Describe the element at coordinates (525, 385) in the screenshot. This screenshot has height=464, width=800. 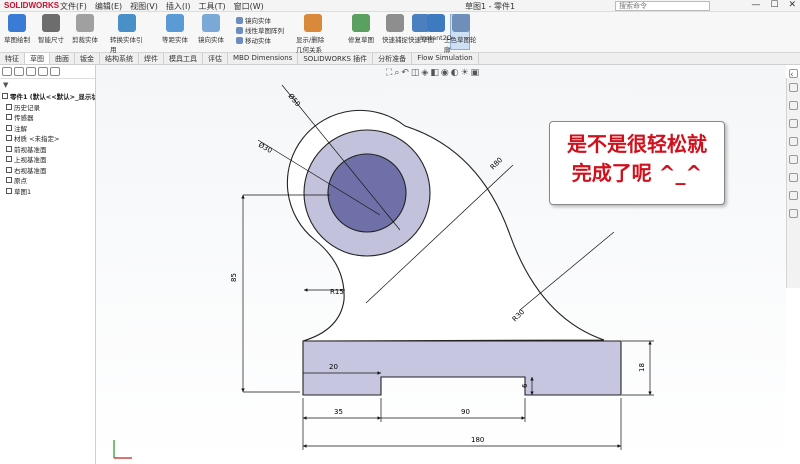
I see `dim-slot-depth: 6` at that location.